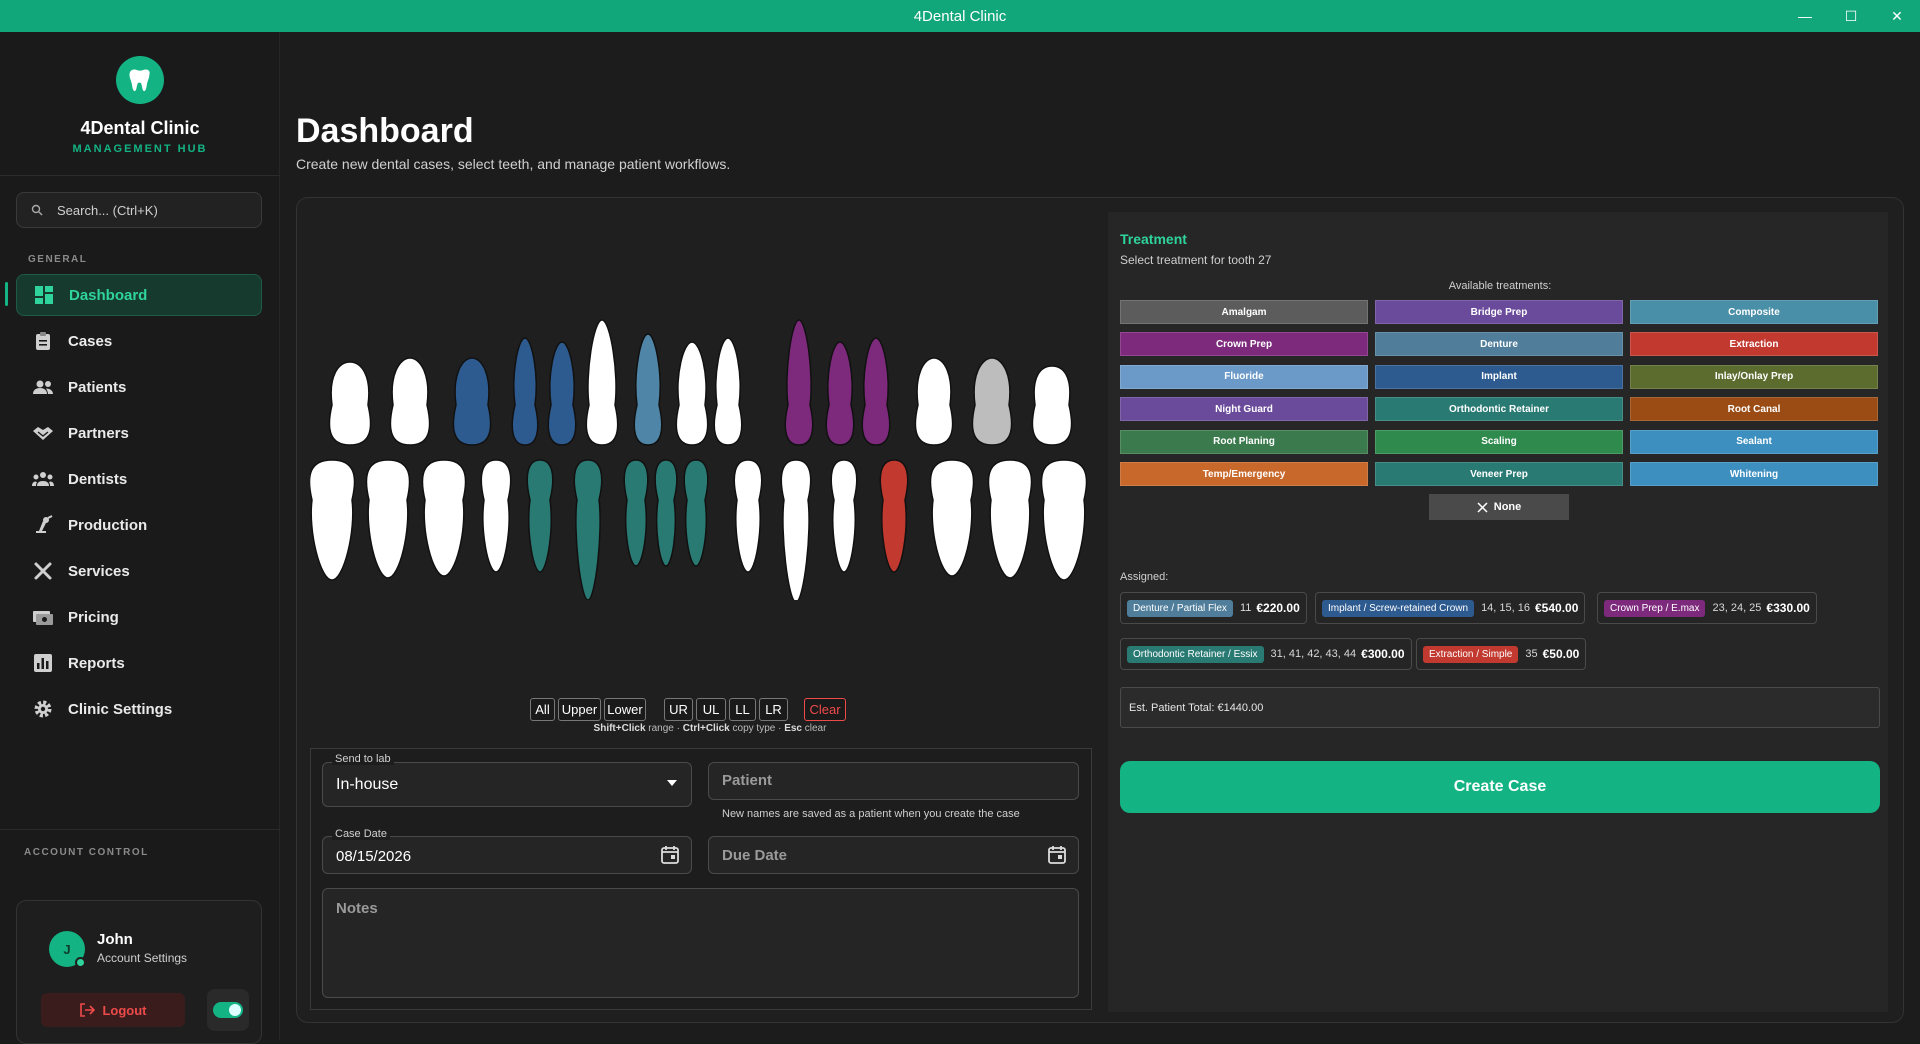  What do you see at coordinates (1244, 312) in the screenshot?
I see `treatment-option: Amalgam` at bounding box center [1244, 312].